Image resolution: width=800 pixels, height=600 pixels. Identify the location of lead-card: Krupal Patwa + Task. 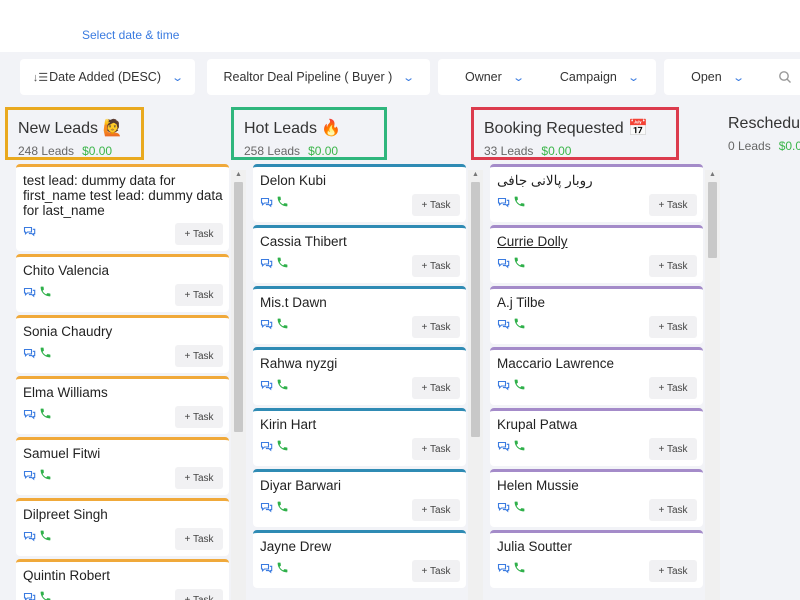
(596, 437).